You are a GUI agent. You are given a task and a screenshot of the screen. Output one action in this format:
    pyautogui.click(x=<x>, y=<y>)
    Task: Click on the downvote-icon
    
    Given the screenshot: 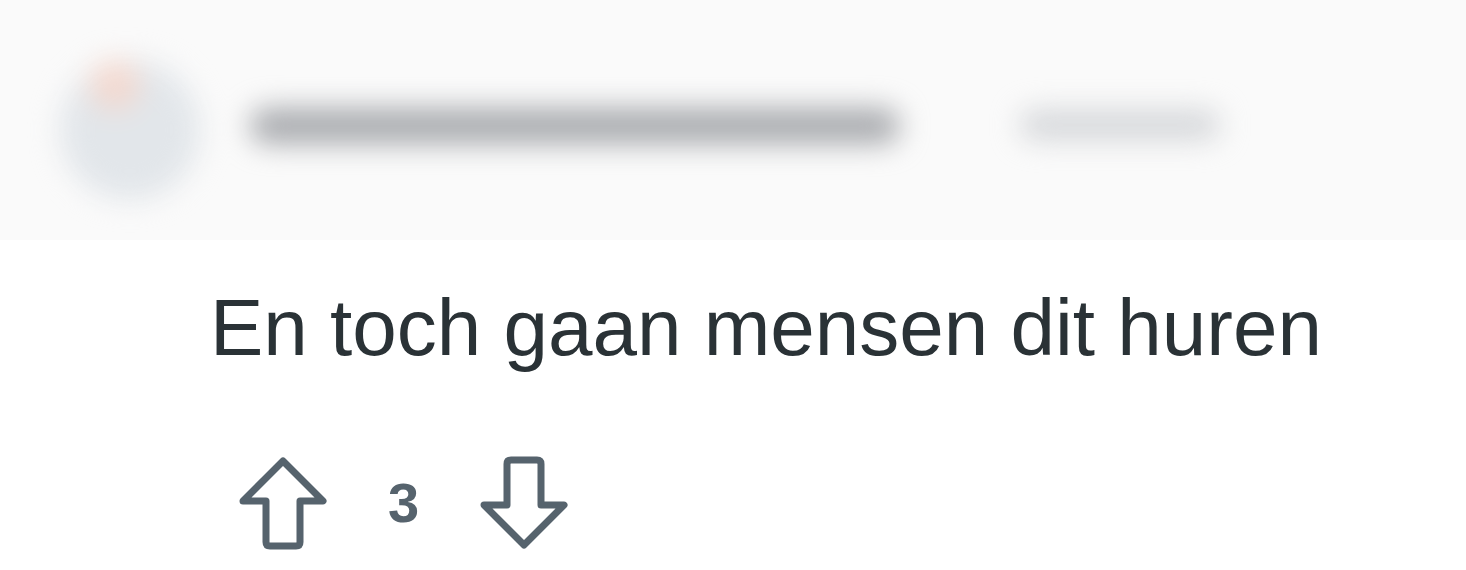 What is the action you would take?
    pyautogui.click(x=524, y=503)
    